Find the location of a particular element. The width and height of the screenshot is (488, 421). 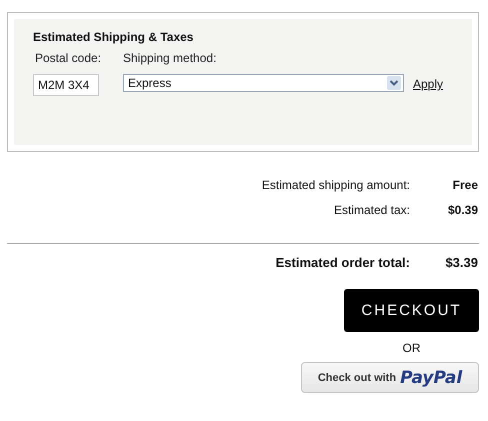

apply-link: Apply is located at coordinates (442, 82).